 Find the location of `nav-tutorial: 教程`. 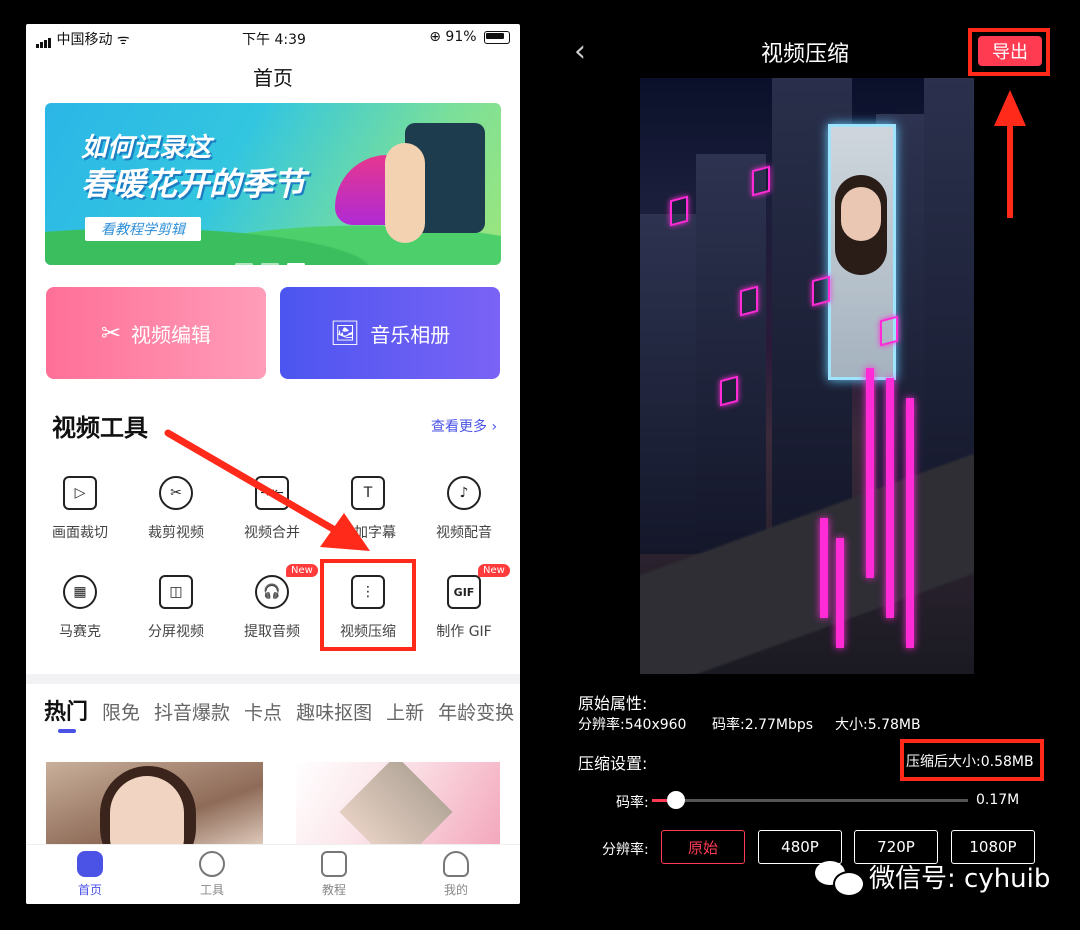

nav-tutorial: 教程 is located at coordinates (334, 874).